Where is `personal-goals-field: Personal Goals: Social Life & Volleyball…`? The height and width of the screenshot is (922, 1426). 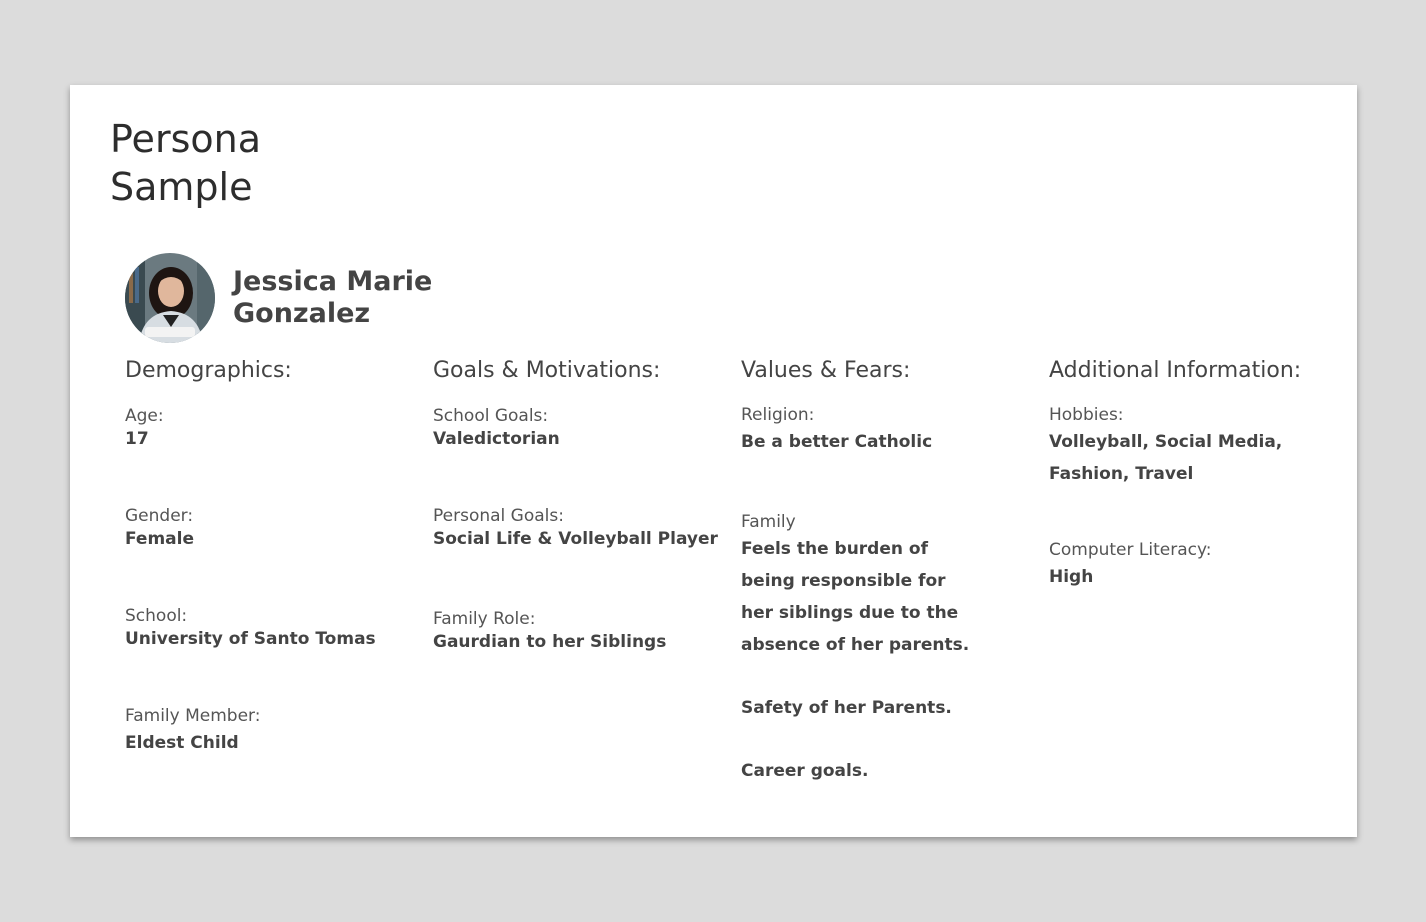 personal-goals-field: Personal Goals: Social Life & Volleyball… is located at coordinates (575, 528).